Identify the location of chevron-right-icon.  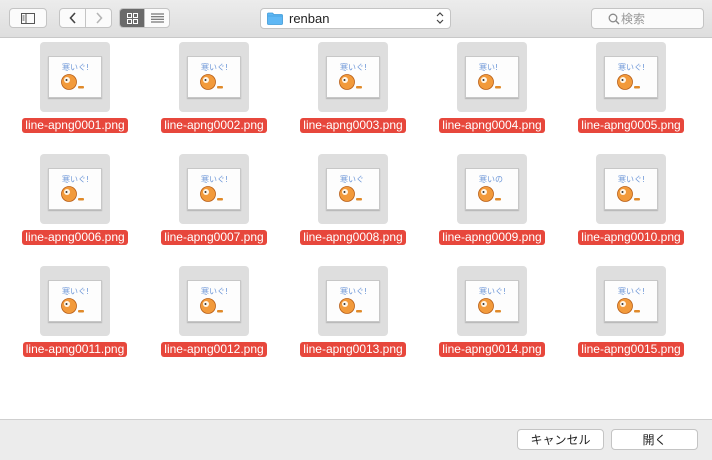
(99, 18).